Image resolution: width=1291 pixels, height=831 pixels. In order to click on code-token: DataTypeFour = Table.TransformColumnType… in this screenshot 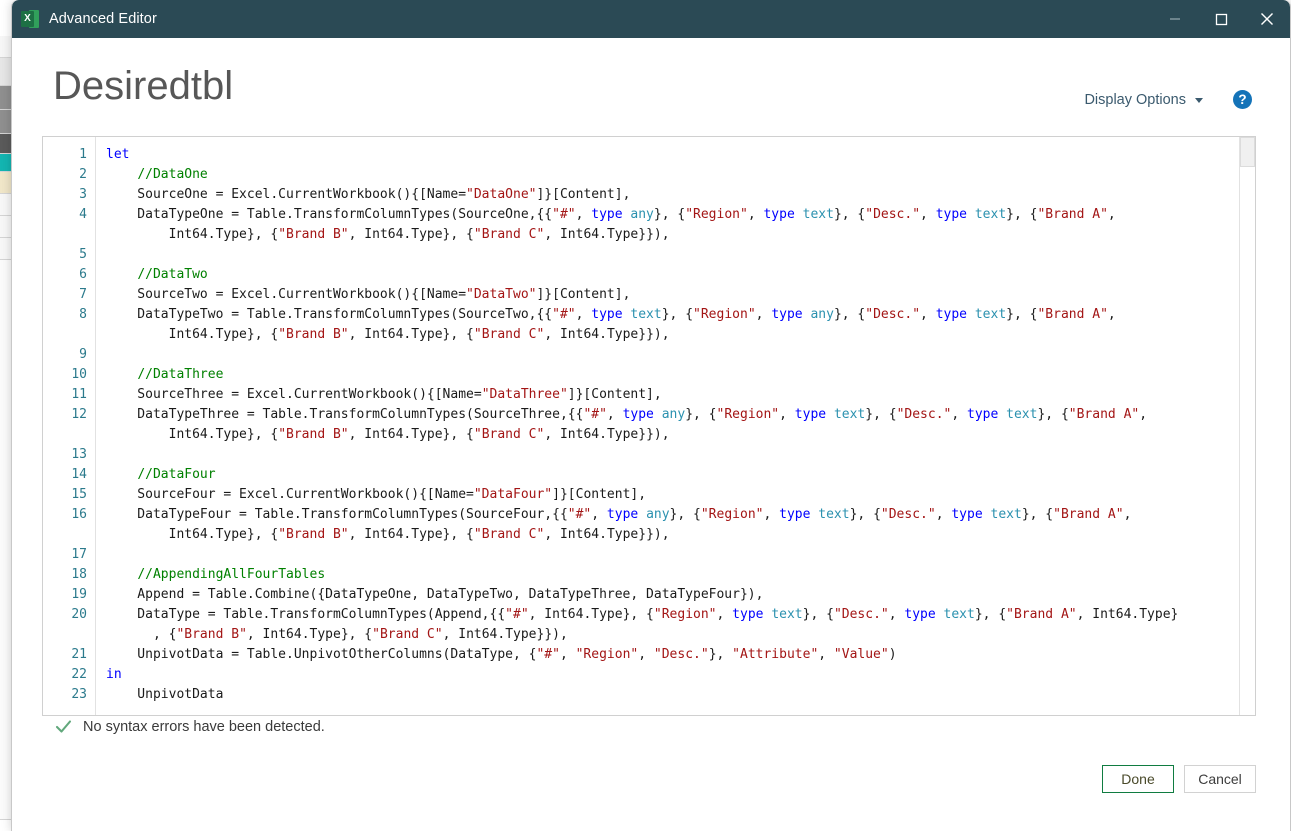, I will do `click(337, 514)`.